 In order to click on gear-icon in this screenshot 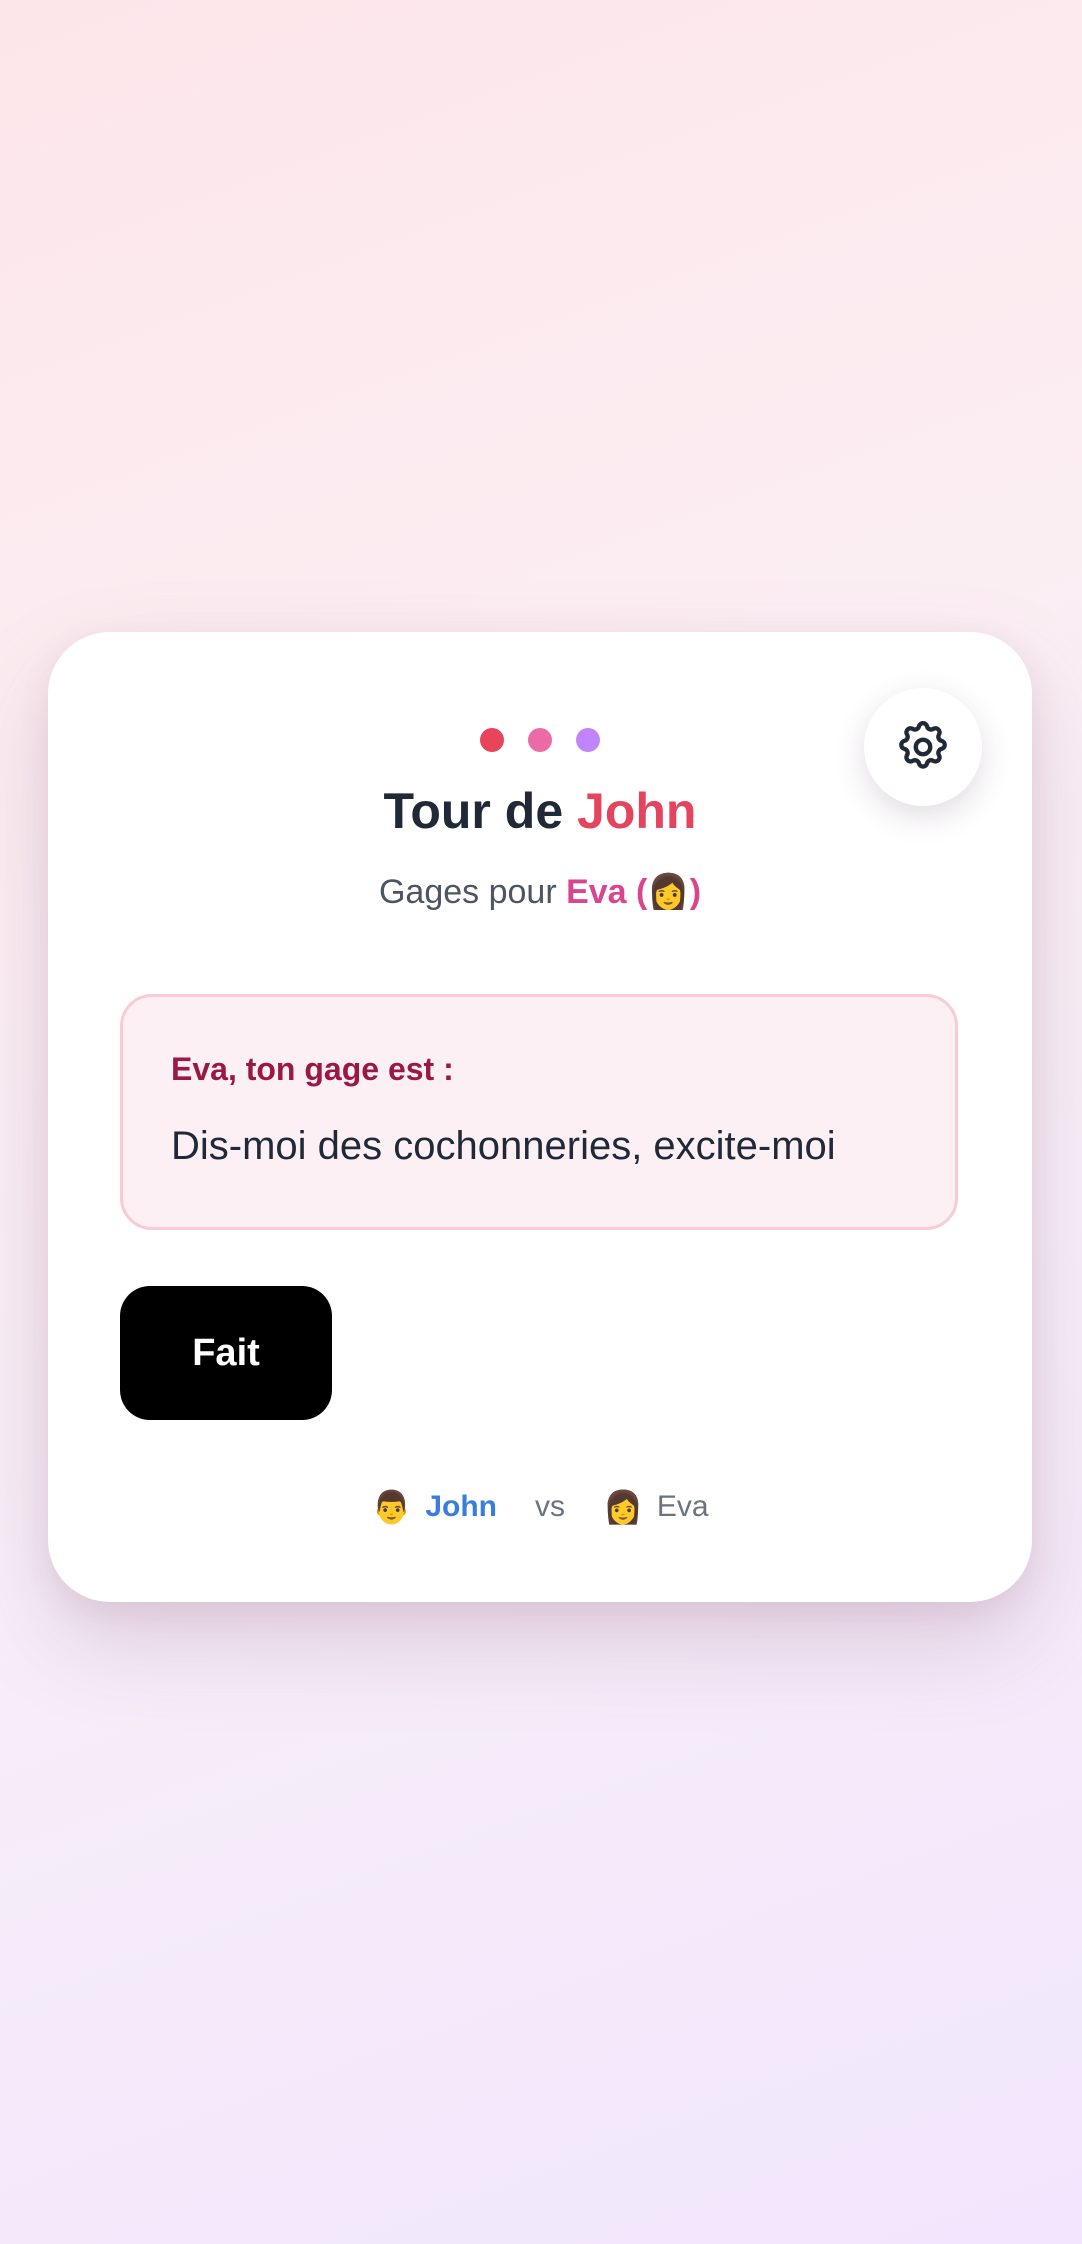, I will do `click(923, 744)`.